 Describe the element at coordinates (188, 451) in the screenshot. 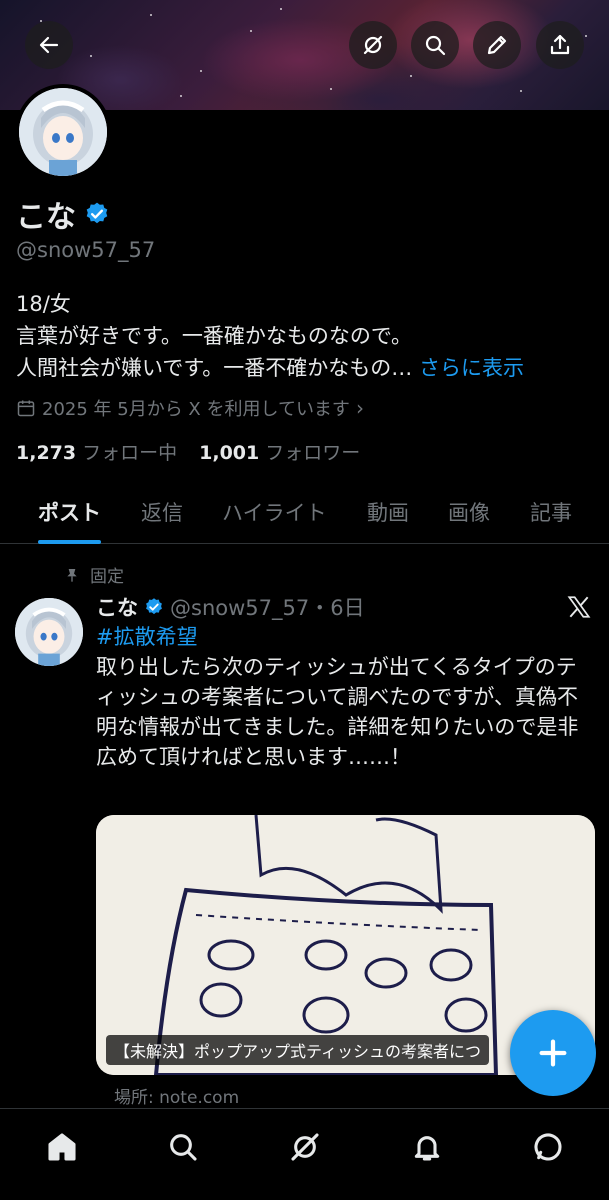

I see `follow-stats: 1,273 フォロー中 1,001 フォロワー` at that location.